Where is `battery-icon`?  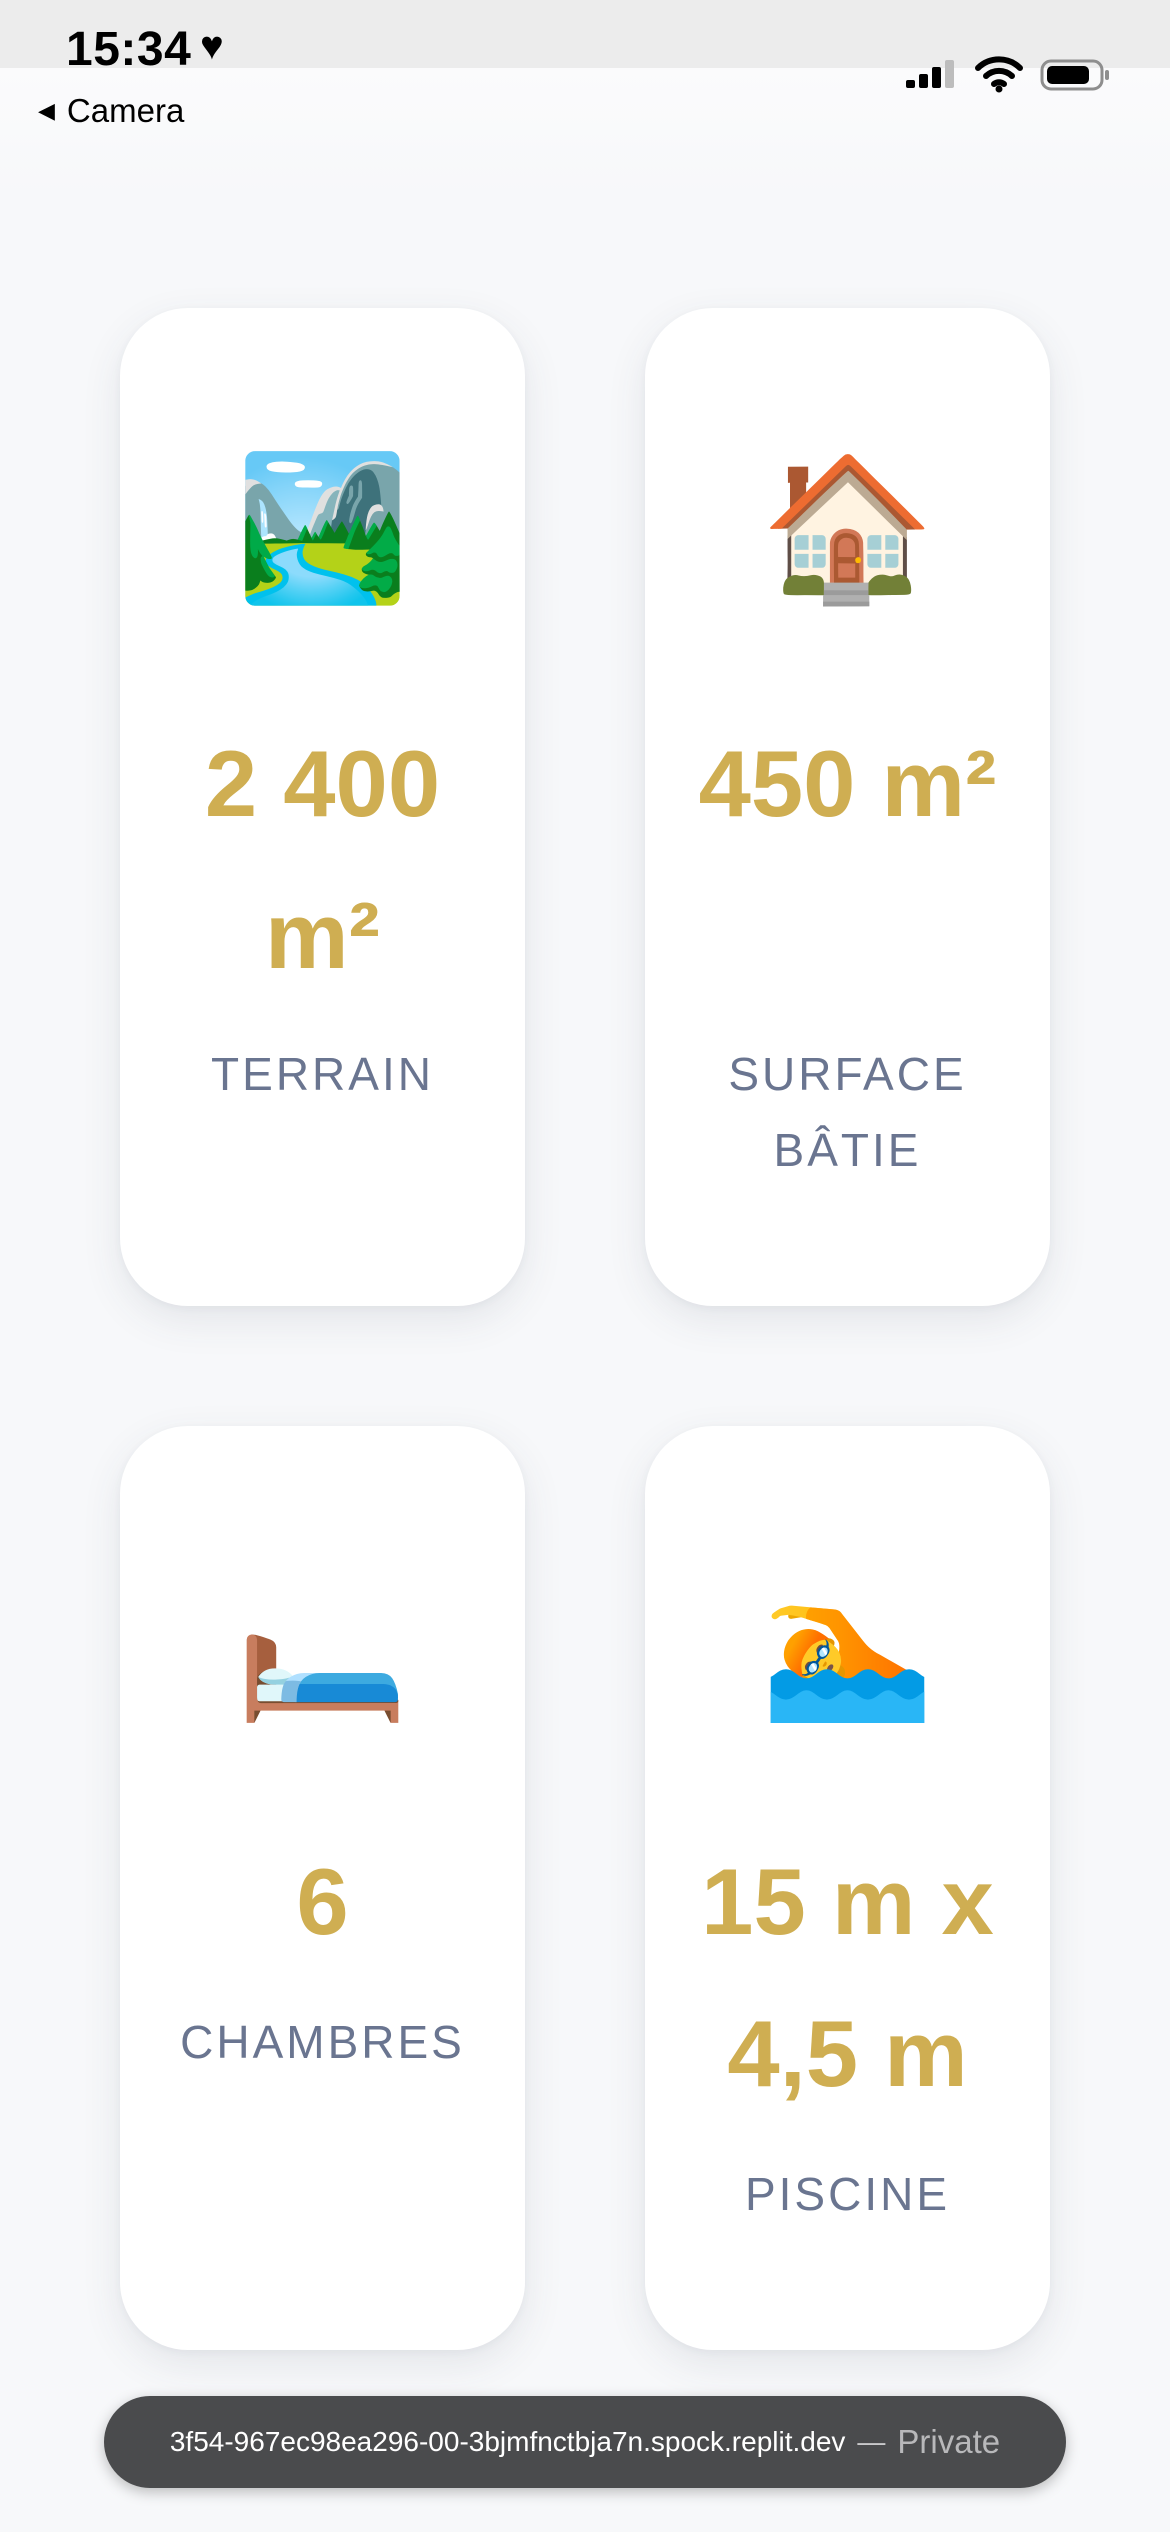
battery-icon is located at coordinates (1074, 75).